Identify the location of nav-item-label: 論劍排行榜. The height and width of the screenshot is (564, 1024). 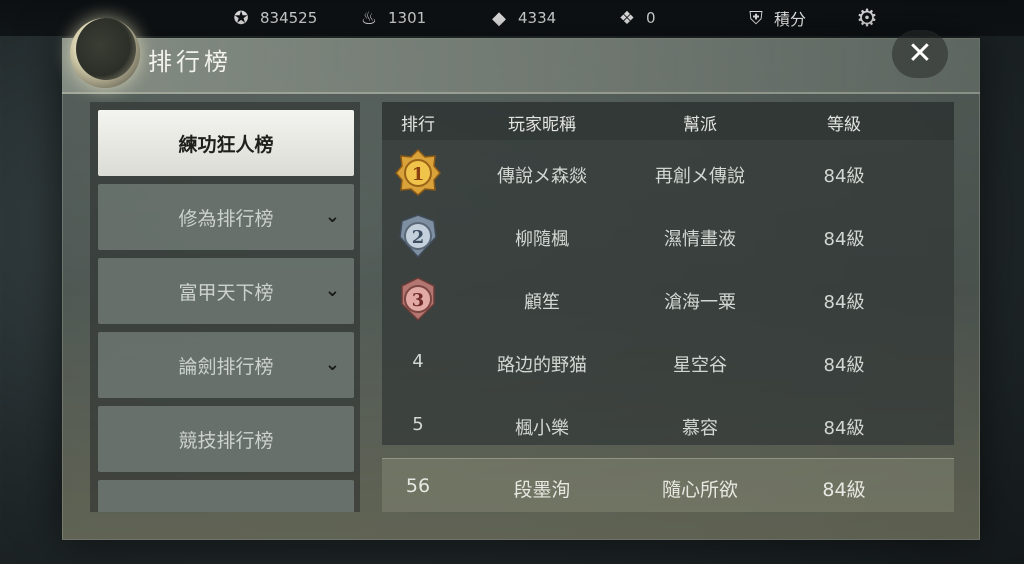
(226, 366).